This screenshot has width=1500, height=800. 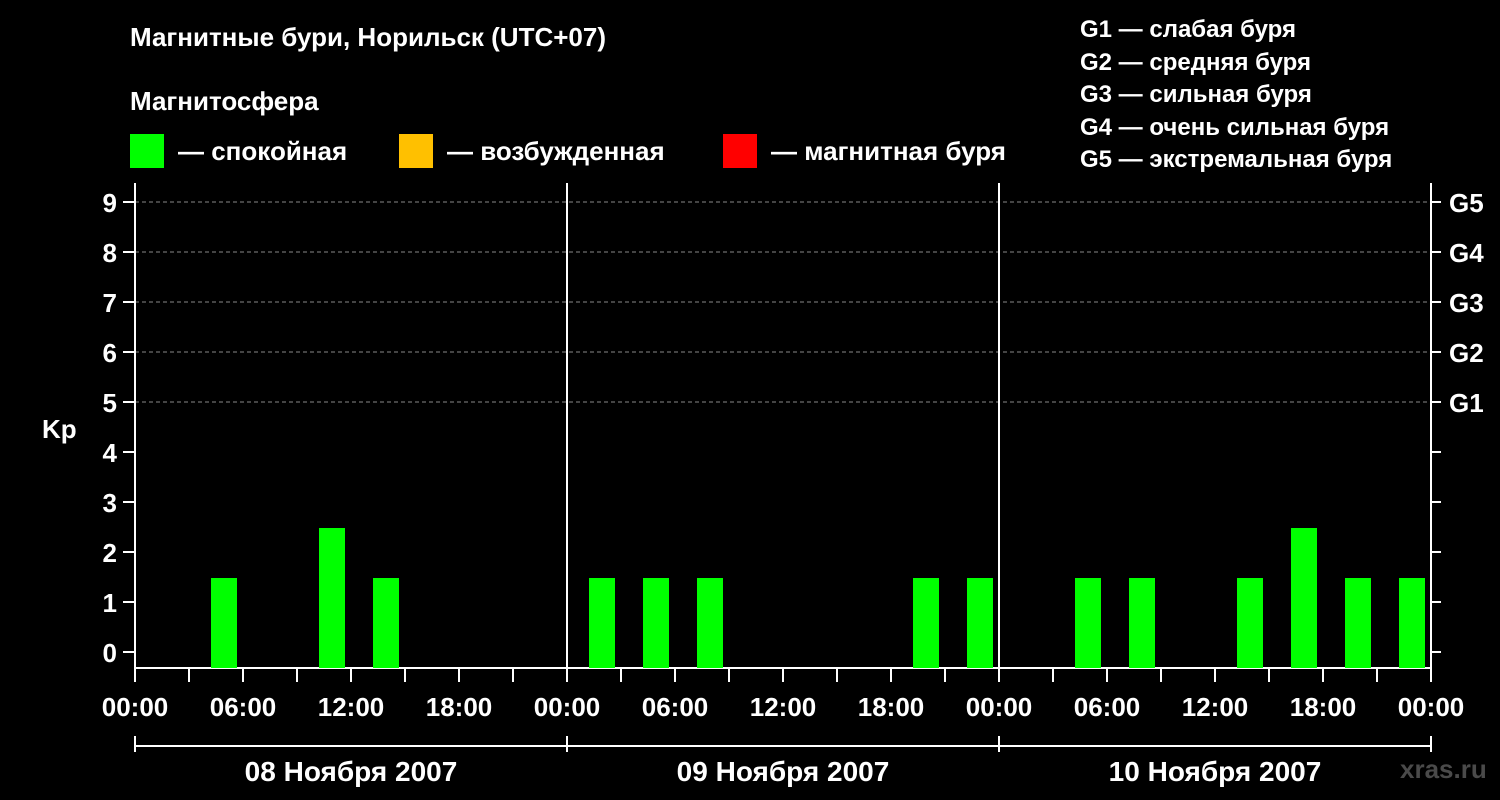 What do you see at coordinates (110, 603) in the screenshot?
I see `y-tick-label: 1` at bounding box center [110, 603].